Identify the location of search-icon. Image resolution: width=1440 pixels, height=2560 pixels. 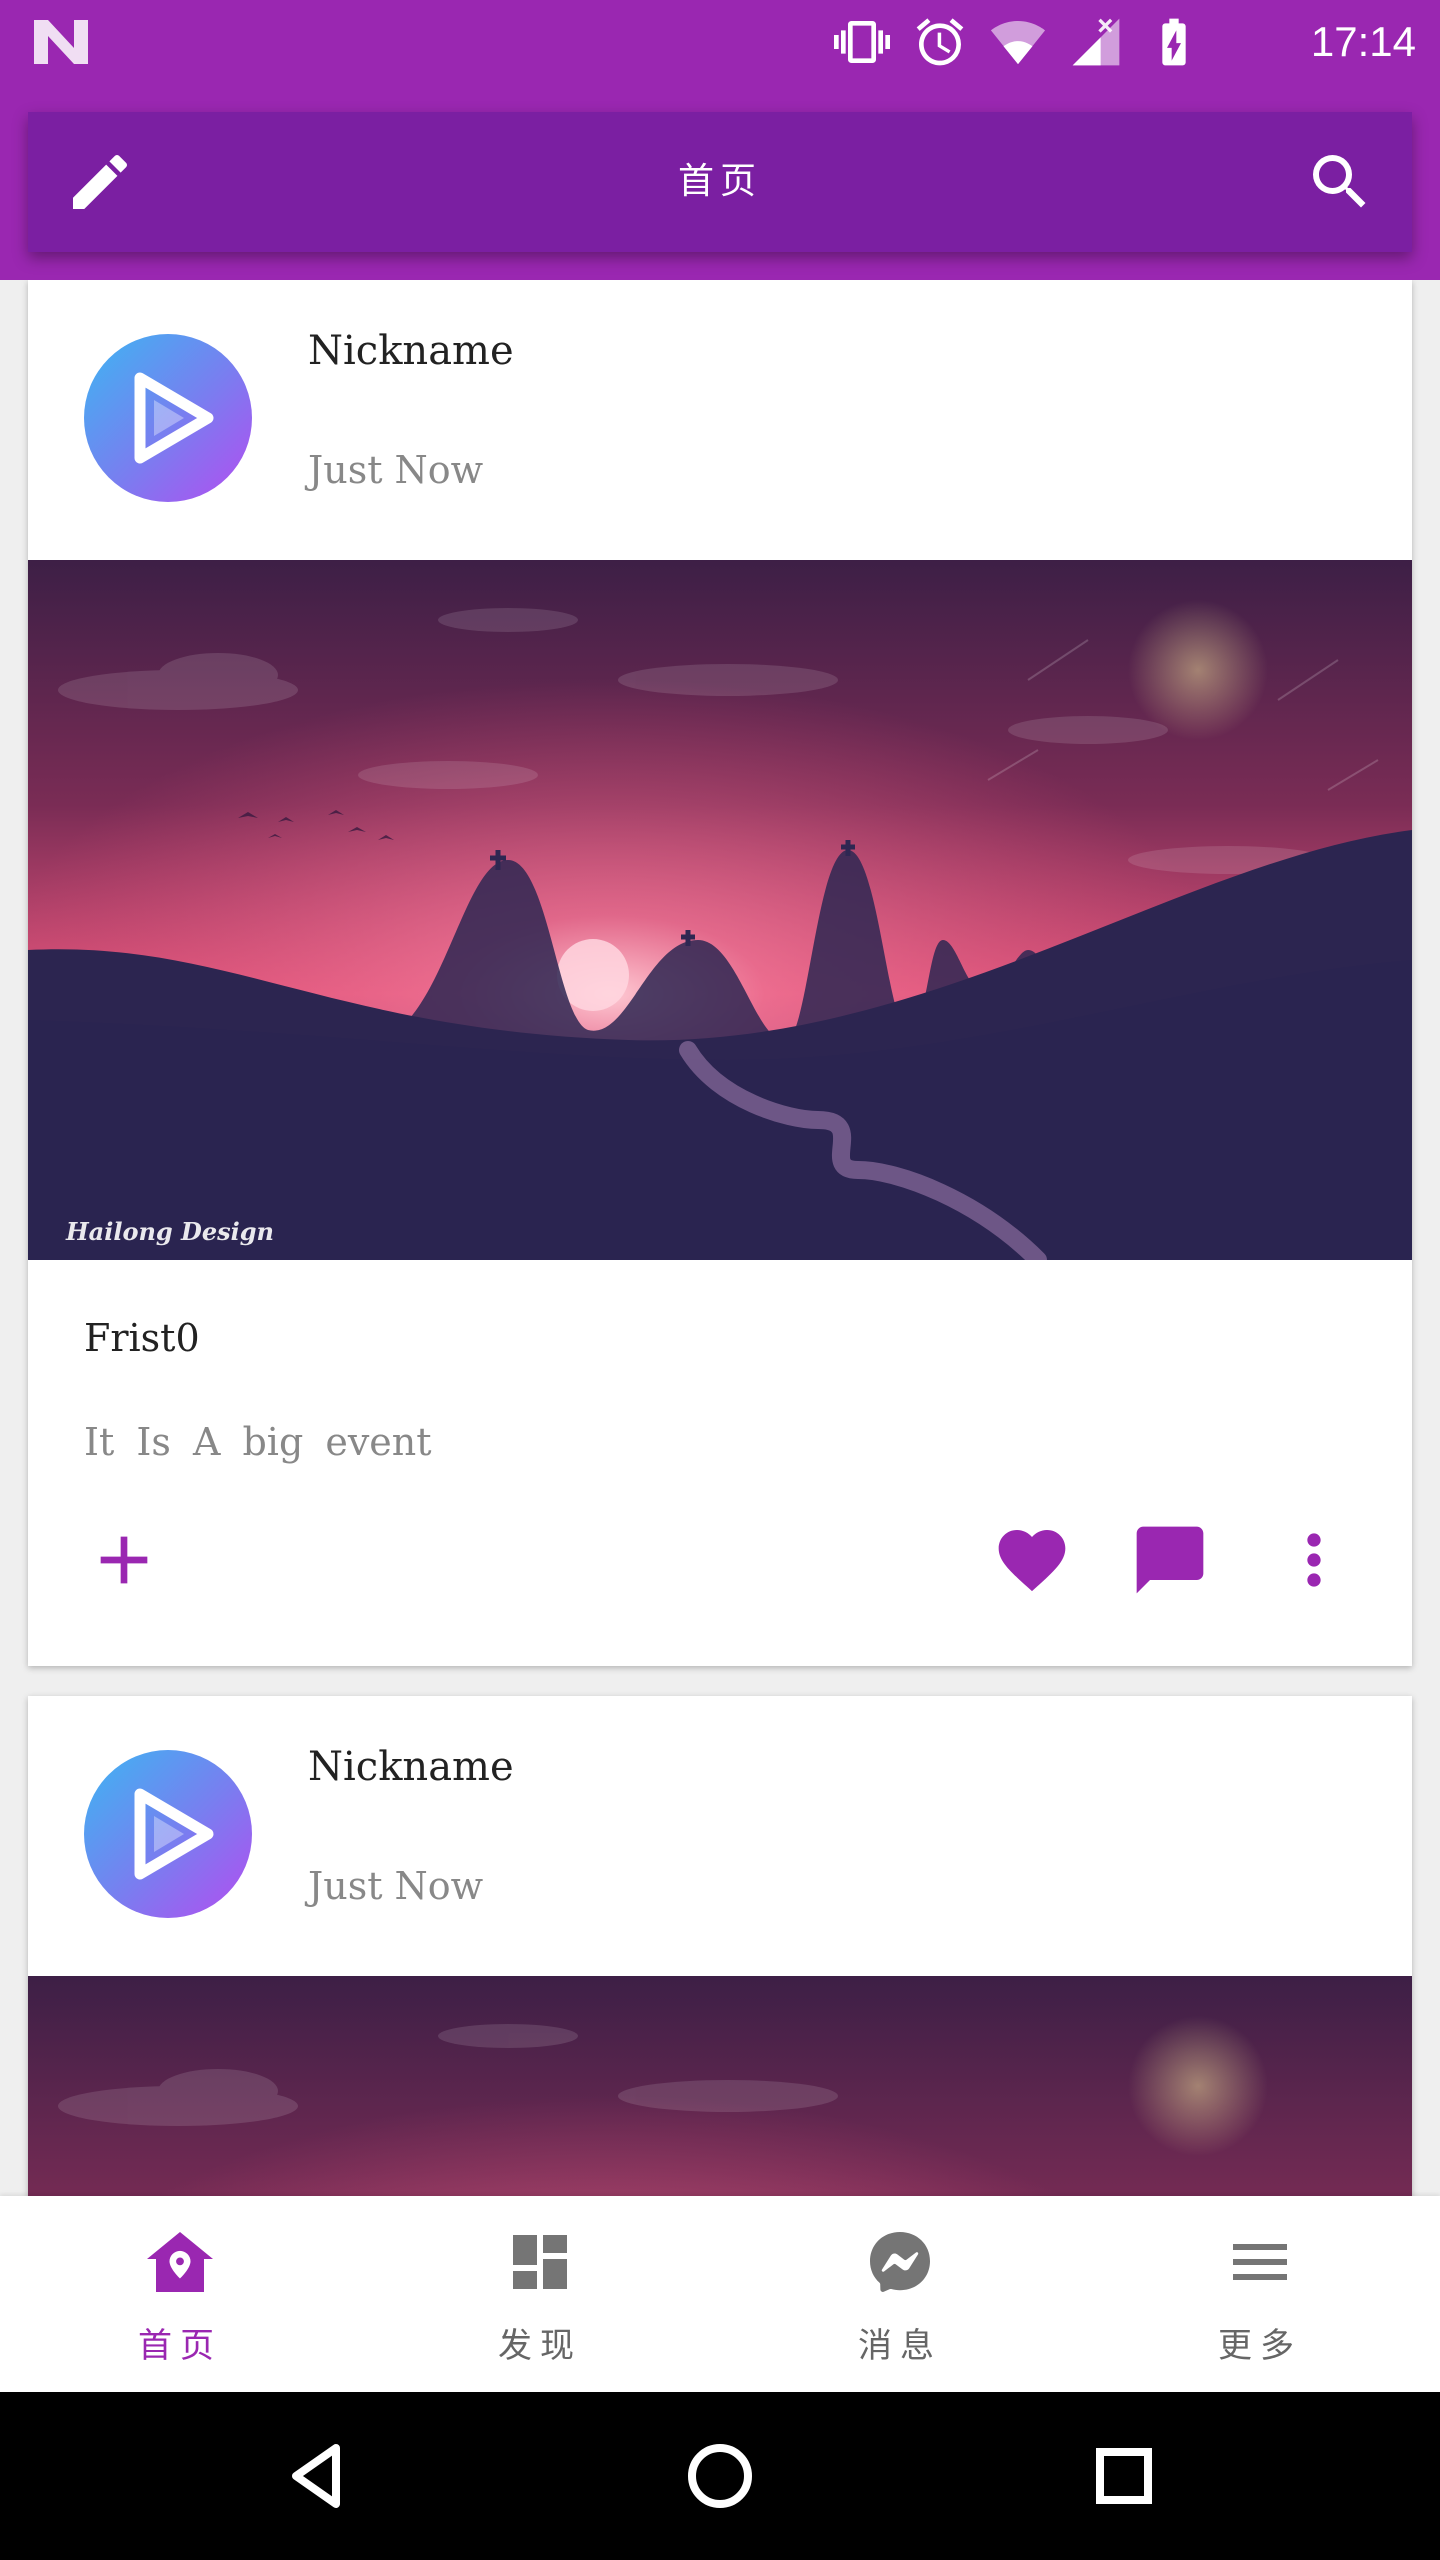
(1340, 182).